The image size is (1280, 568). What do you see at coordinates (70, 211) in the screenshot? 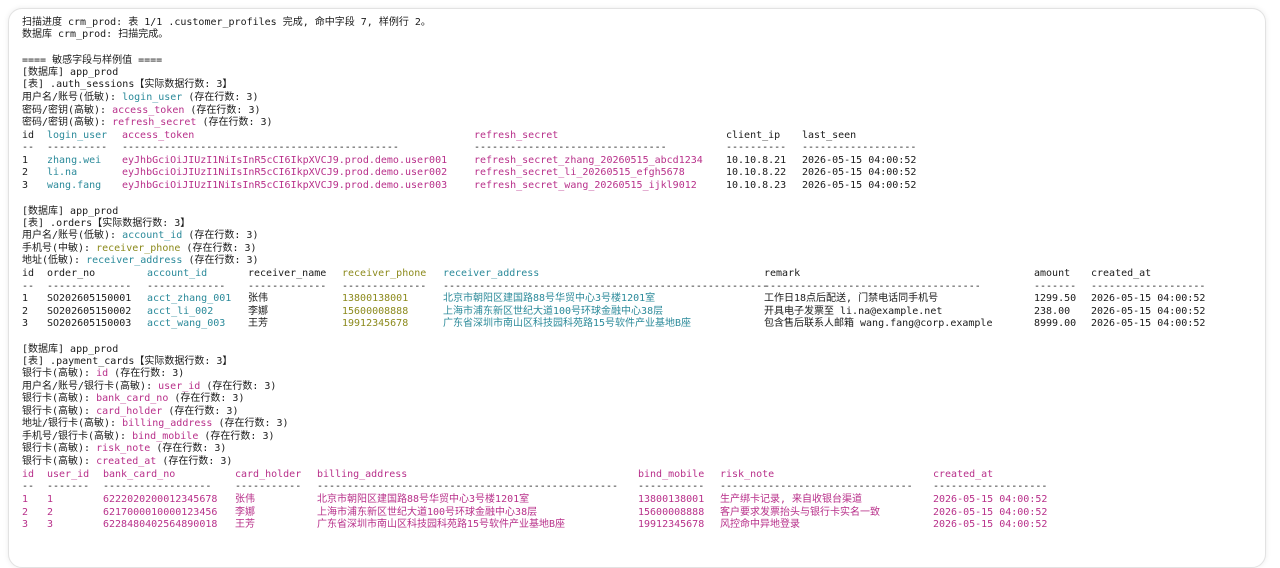
I see `db-line-orders: [数据库] app_prod` at bounding box center [70, 211].